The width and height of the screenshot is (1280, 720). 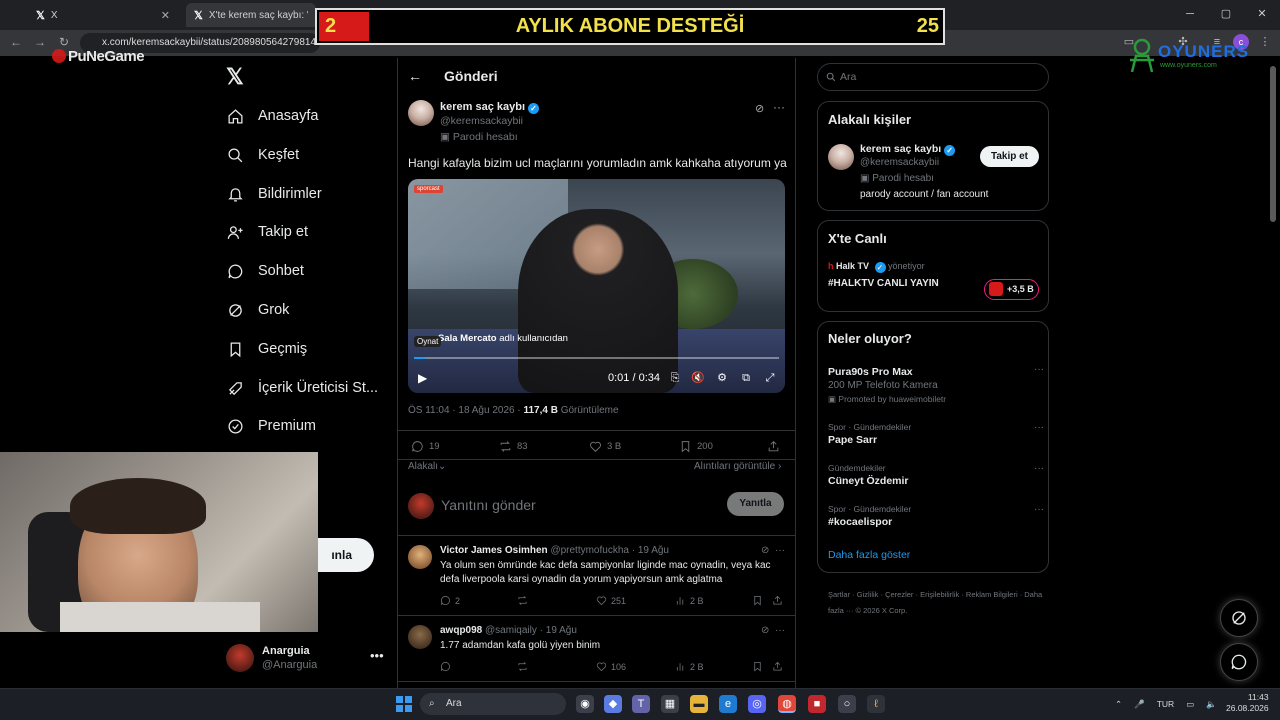 I want to click on copilot-icon: ◆, so click(x=613, y=704).